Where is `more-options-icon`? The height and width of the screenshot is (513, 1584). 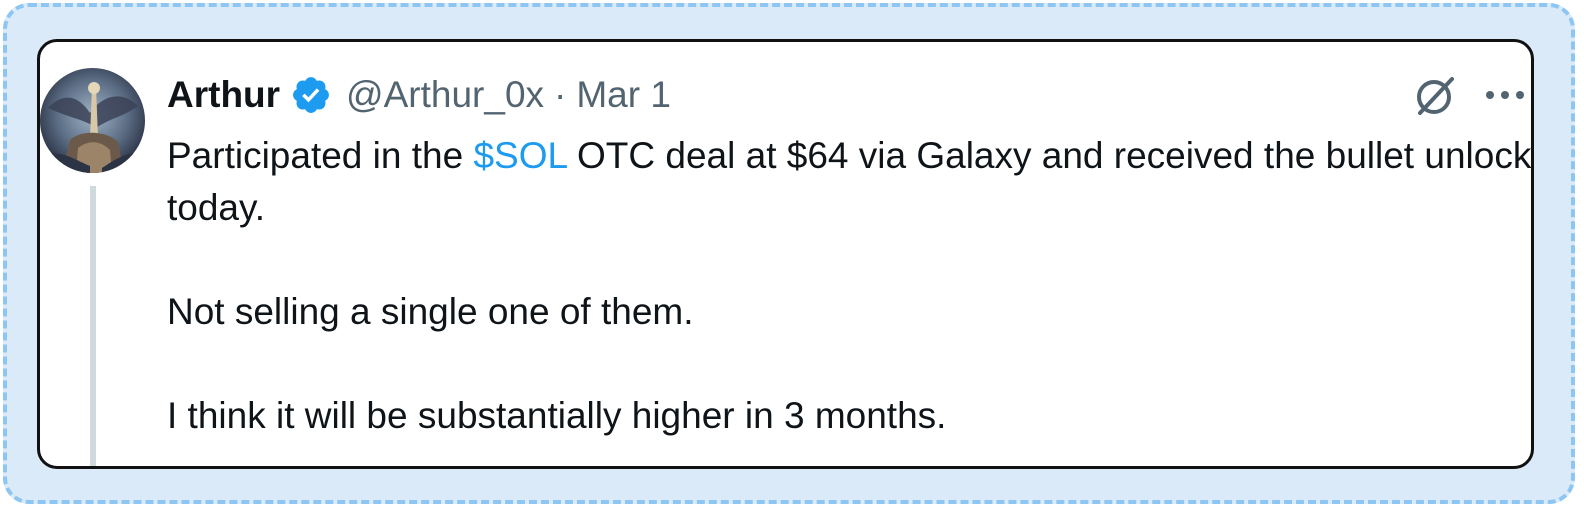
more-options-icon is located at coordinates (1505, 95).